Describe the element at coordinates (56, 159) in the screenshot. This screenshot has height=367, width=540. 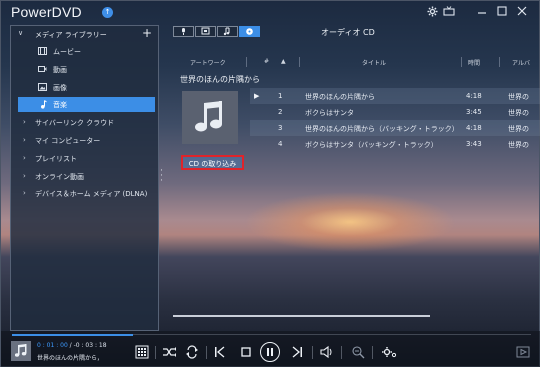
I see `sidebar-group-label: プレイリスト` at that location.